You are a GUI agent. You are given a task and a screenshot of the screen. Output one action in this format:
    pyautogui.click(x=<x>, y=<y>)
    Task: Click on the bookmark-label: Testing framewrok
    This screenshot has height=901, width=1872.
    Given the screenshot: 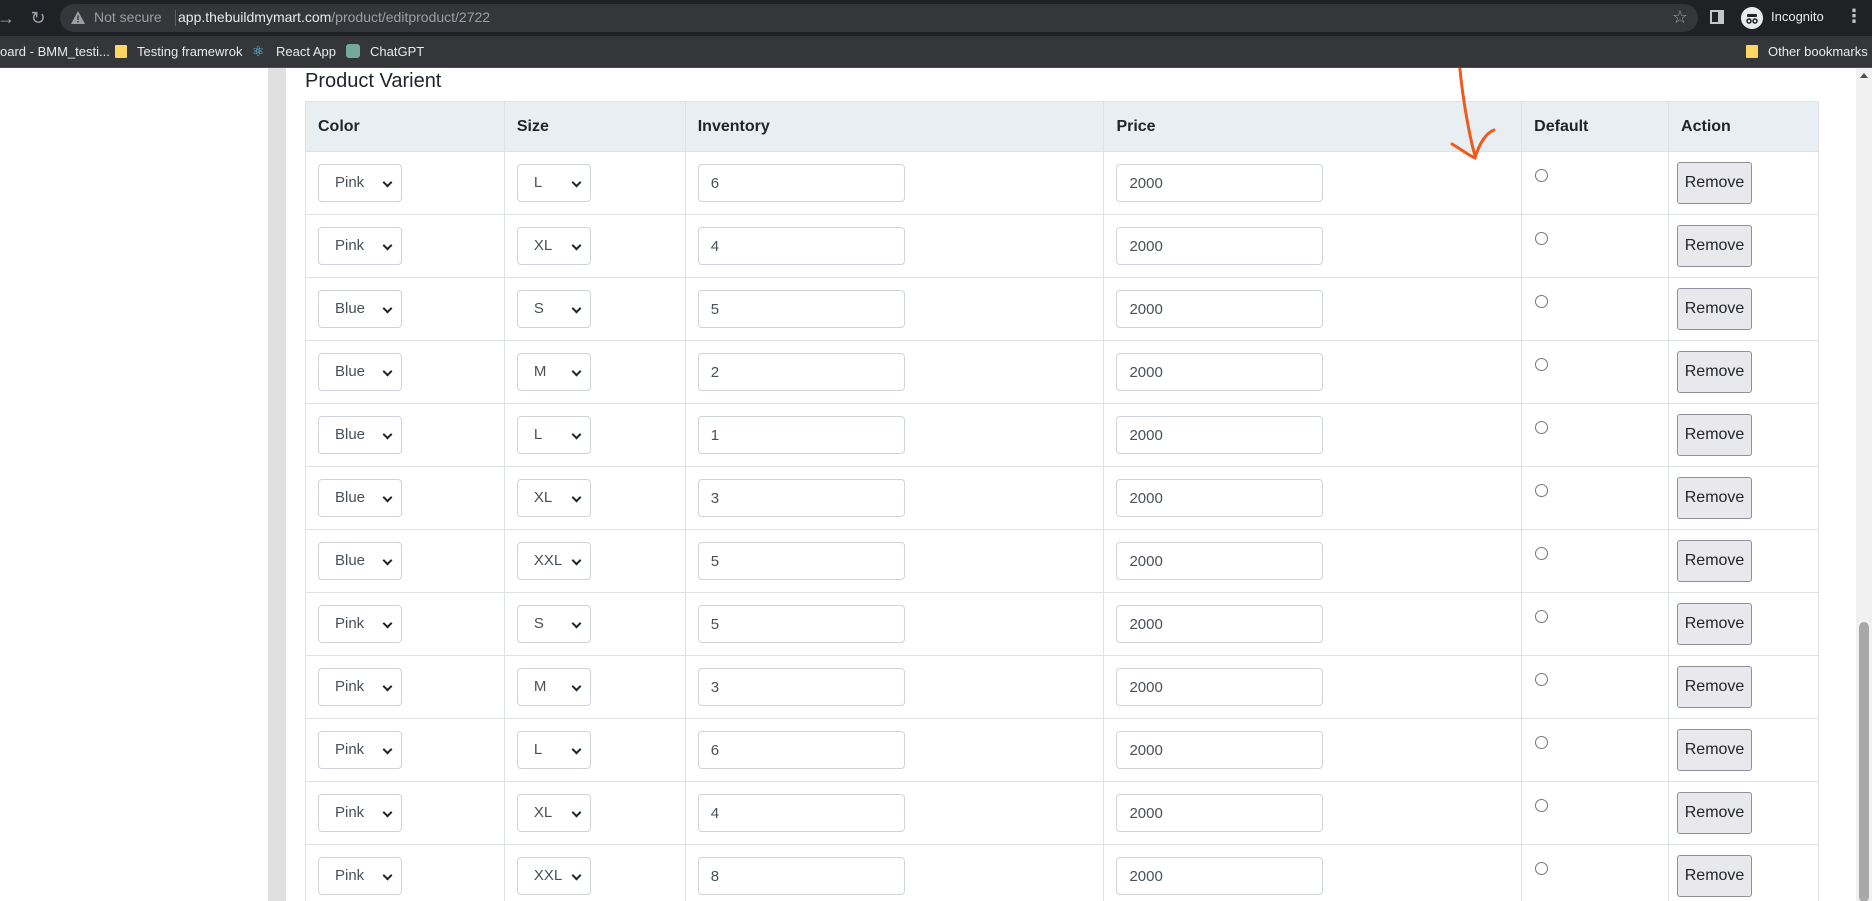 What is the action you would take?
    pyautogui.click(x=190, y=51)
    